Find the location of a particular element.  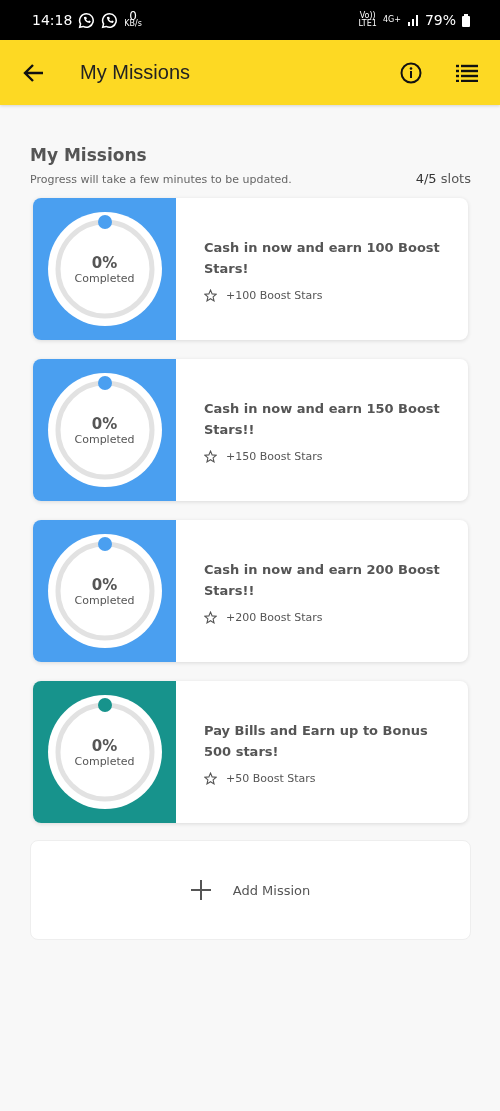

network-label: 4G+ is located at coordinates (391, 20).